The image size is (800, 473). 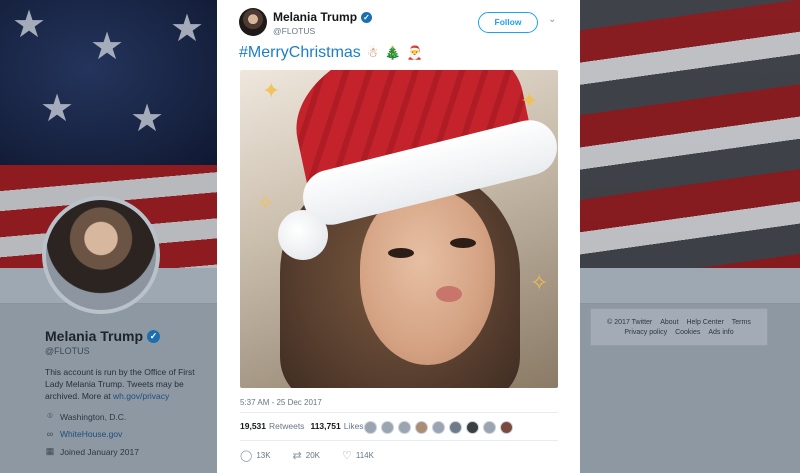 I want to click on follow-button: Follow, so click(x=508, y=22).